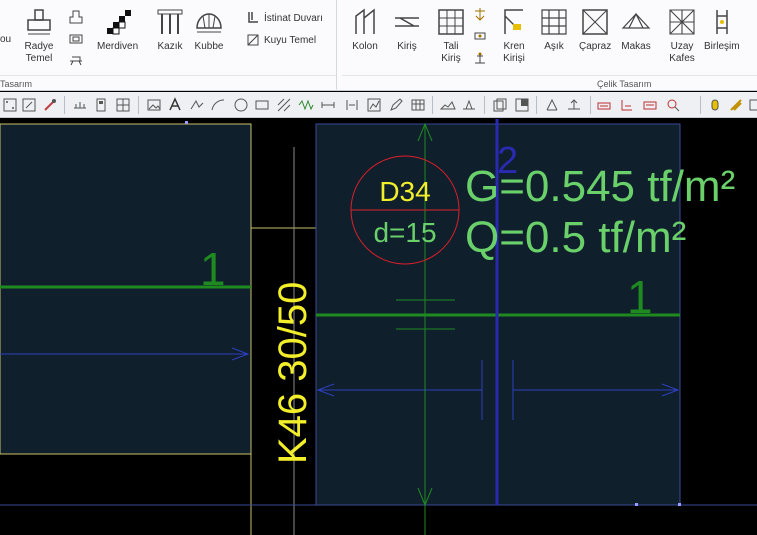 This screenshot has width=757, height=535. I want to click on axis-label-1-left: 1, so click(213, 269).